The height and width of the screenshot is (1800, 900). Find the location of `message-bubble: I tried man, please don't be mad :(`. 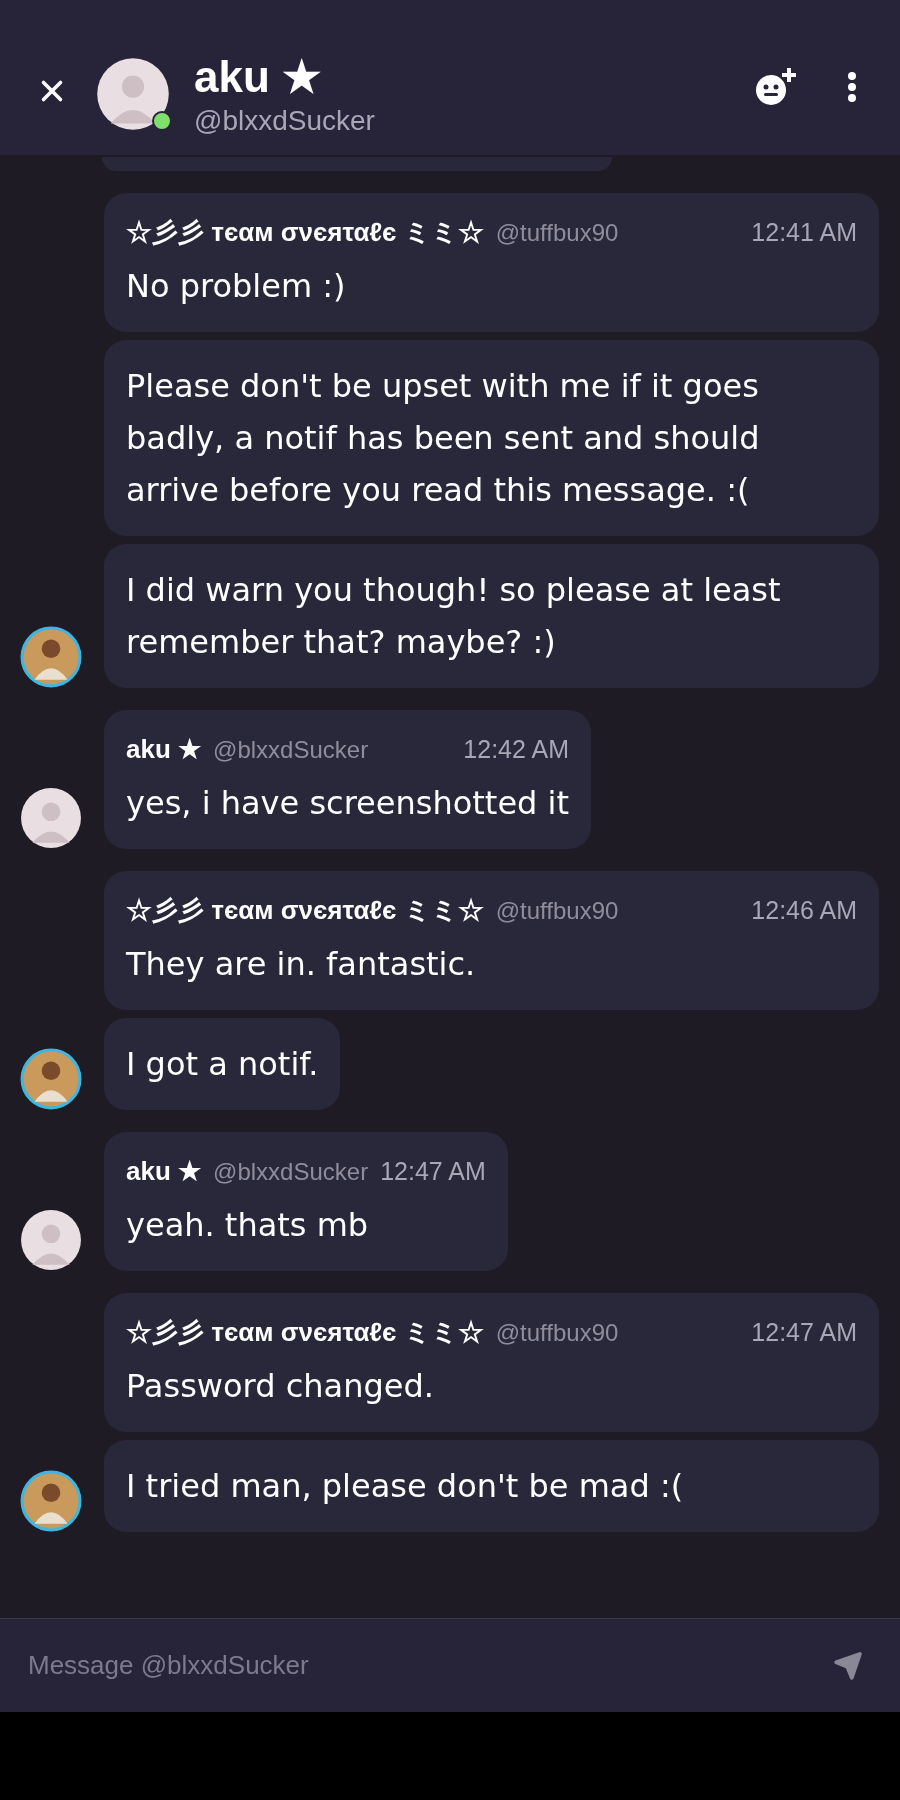

message-bubble: I tried man, please don't be mad :( is located at coordinates (491, 1486).